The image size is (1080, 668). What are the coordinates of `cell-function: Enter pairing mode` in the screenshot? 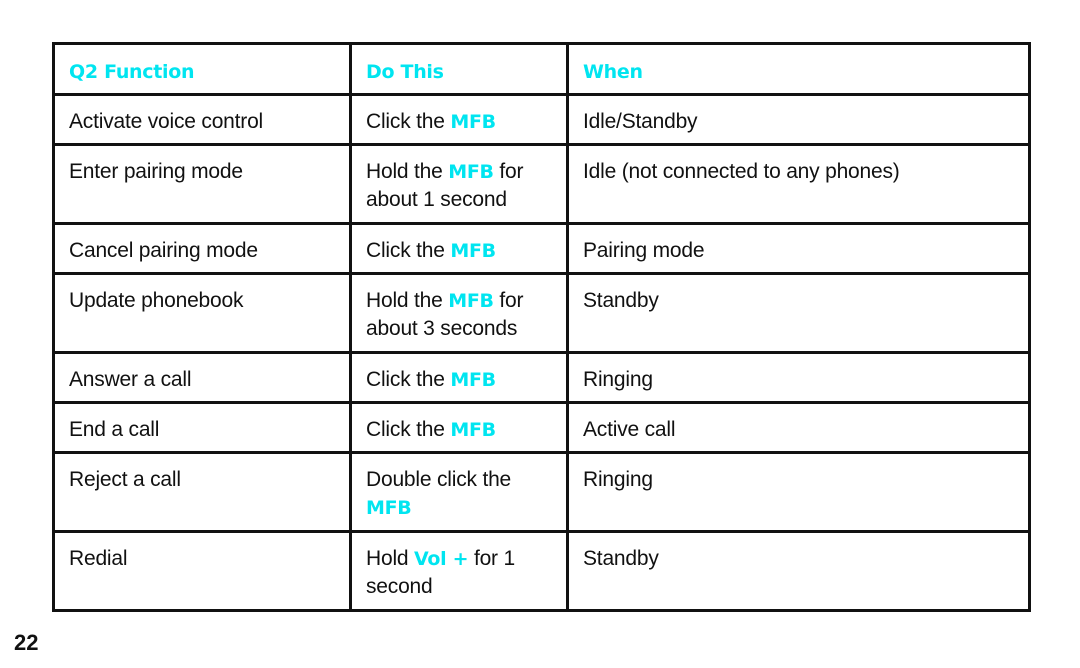 It's located at (202, 184).